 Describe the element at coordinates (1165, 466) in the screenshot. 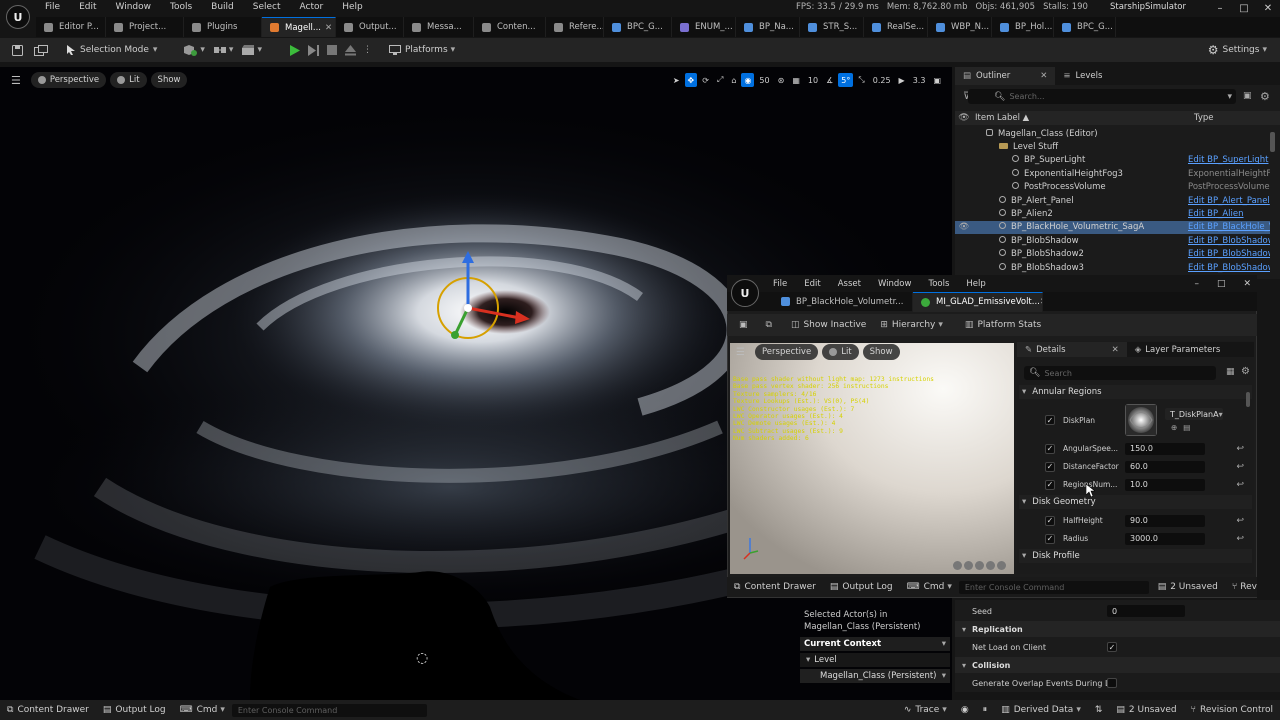

I see `parameter-value-field: 60.0` at that location.